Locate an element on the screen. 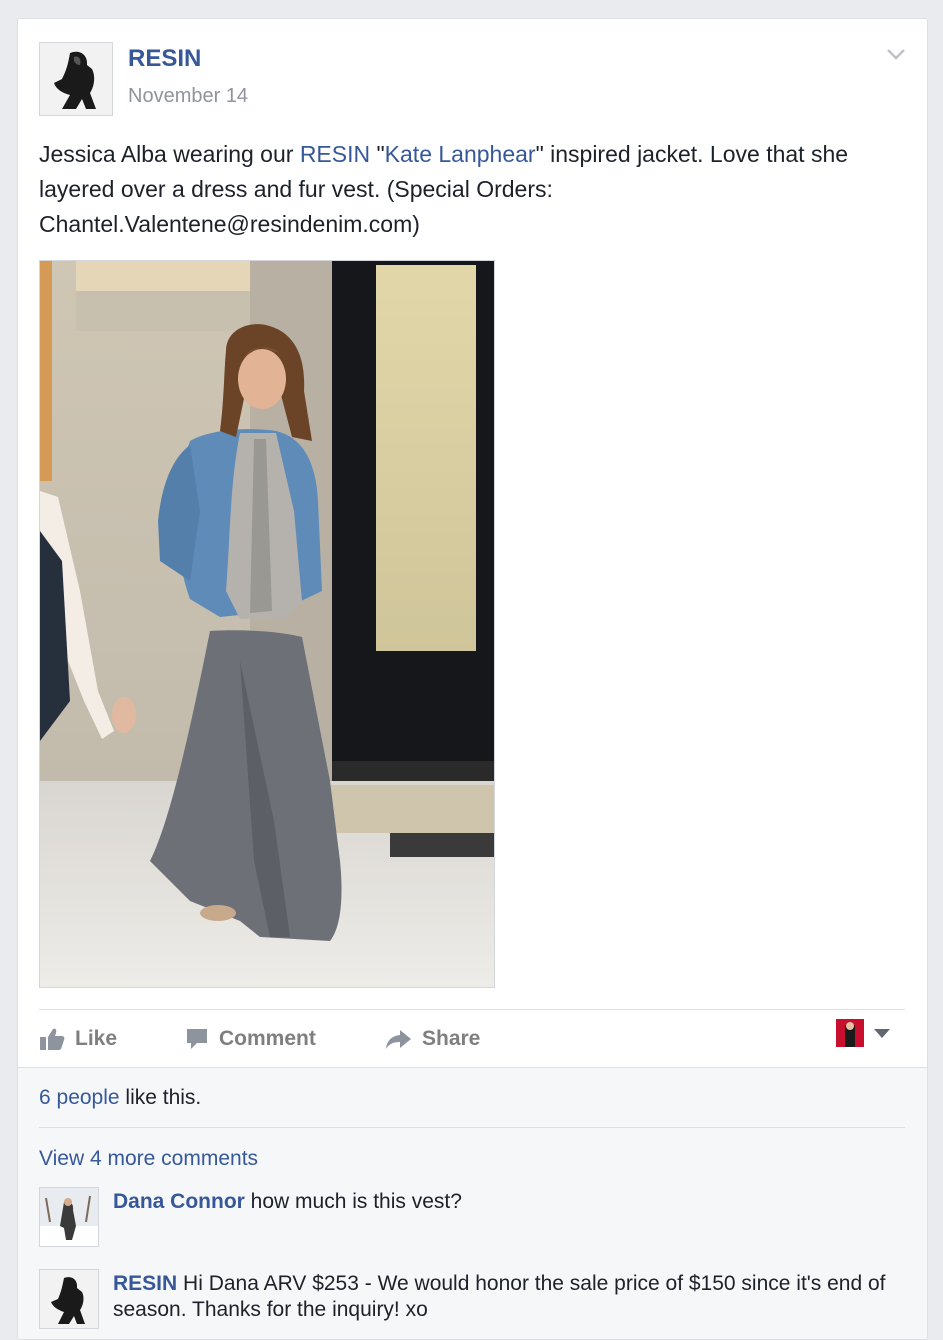  comment-label: Comment is located at coordinates (267, 1038).